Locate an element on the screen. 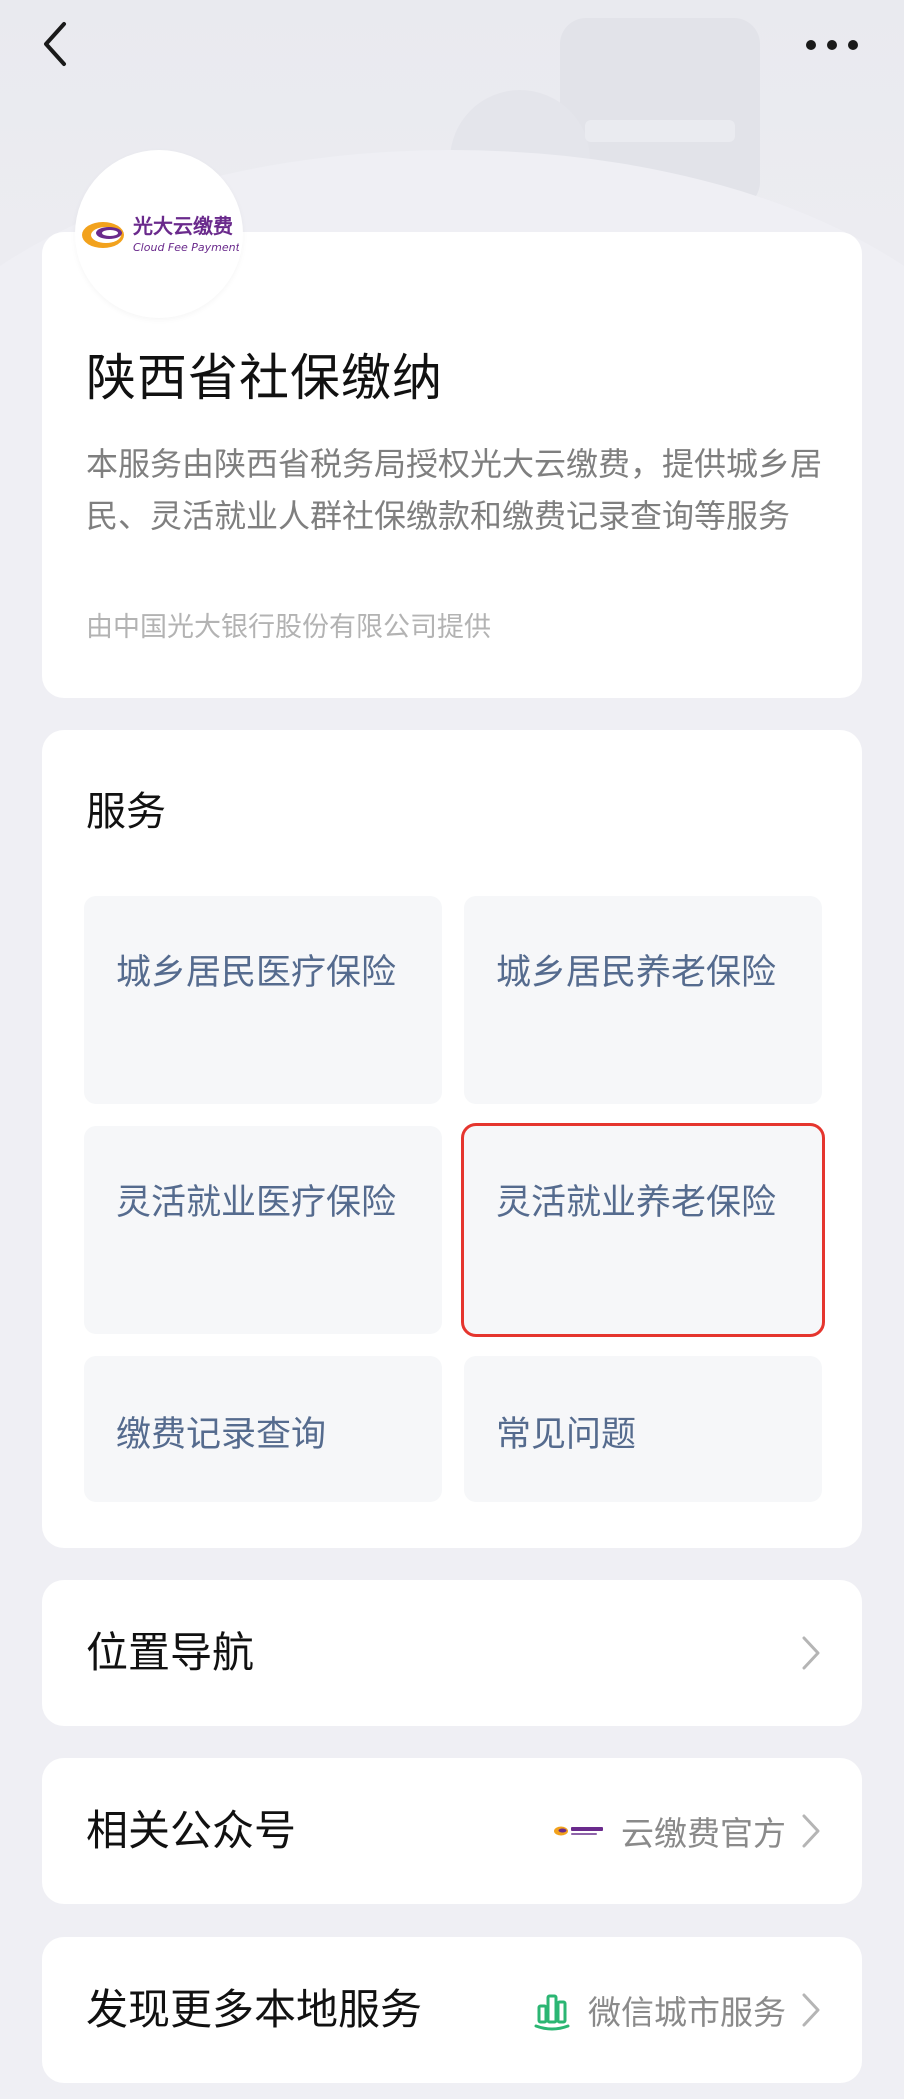 The height and width of the screenshot is (2099, 904). tile-label: 缴费记录查询 is located at coordinates (221, 1435).